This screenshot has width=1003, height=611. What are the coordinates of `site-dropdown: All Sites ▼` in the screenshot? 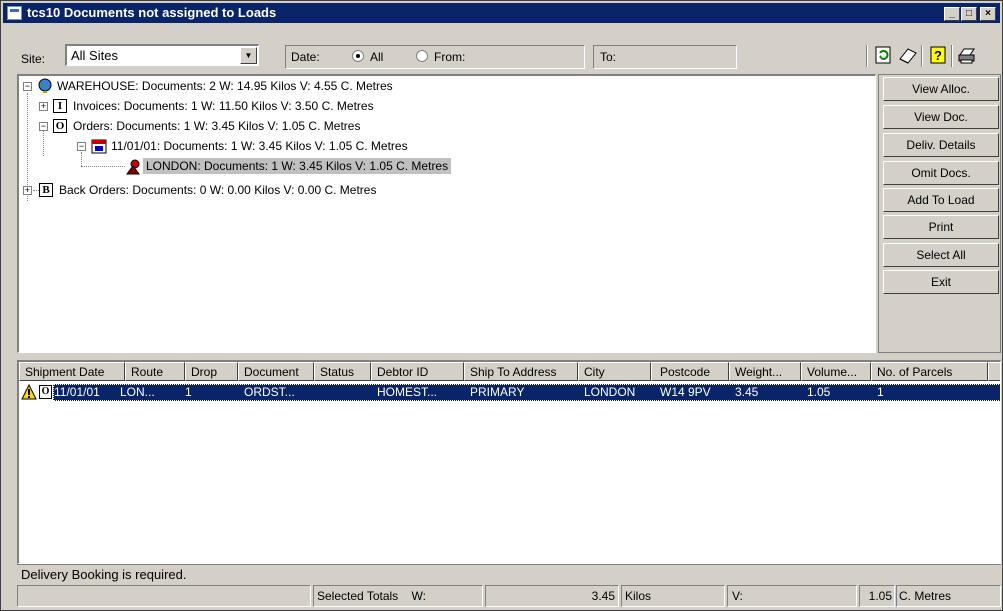 It's located at (162, 55).